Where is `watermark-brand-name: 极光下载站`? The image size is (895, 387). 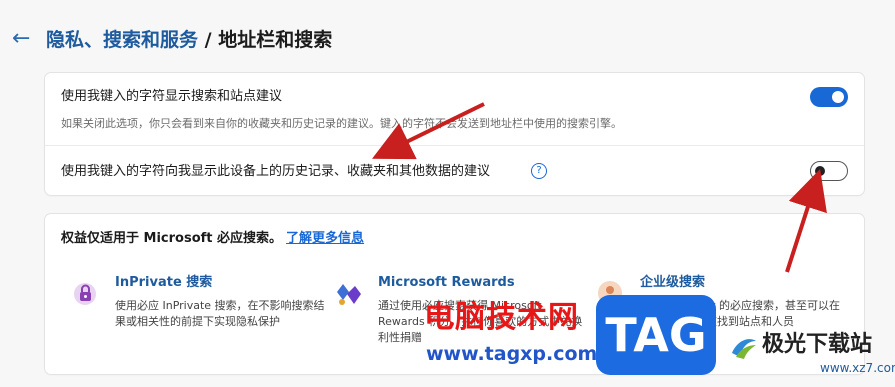
watermark-brand-name: 极光下载站 is located at coordinates (817, 344).